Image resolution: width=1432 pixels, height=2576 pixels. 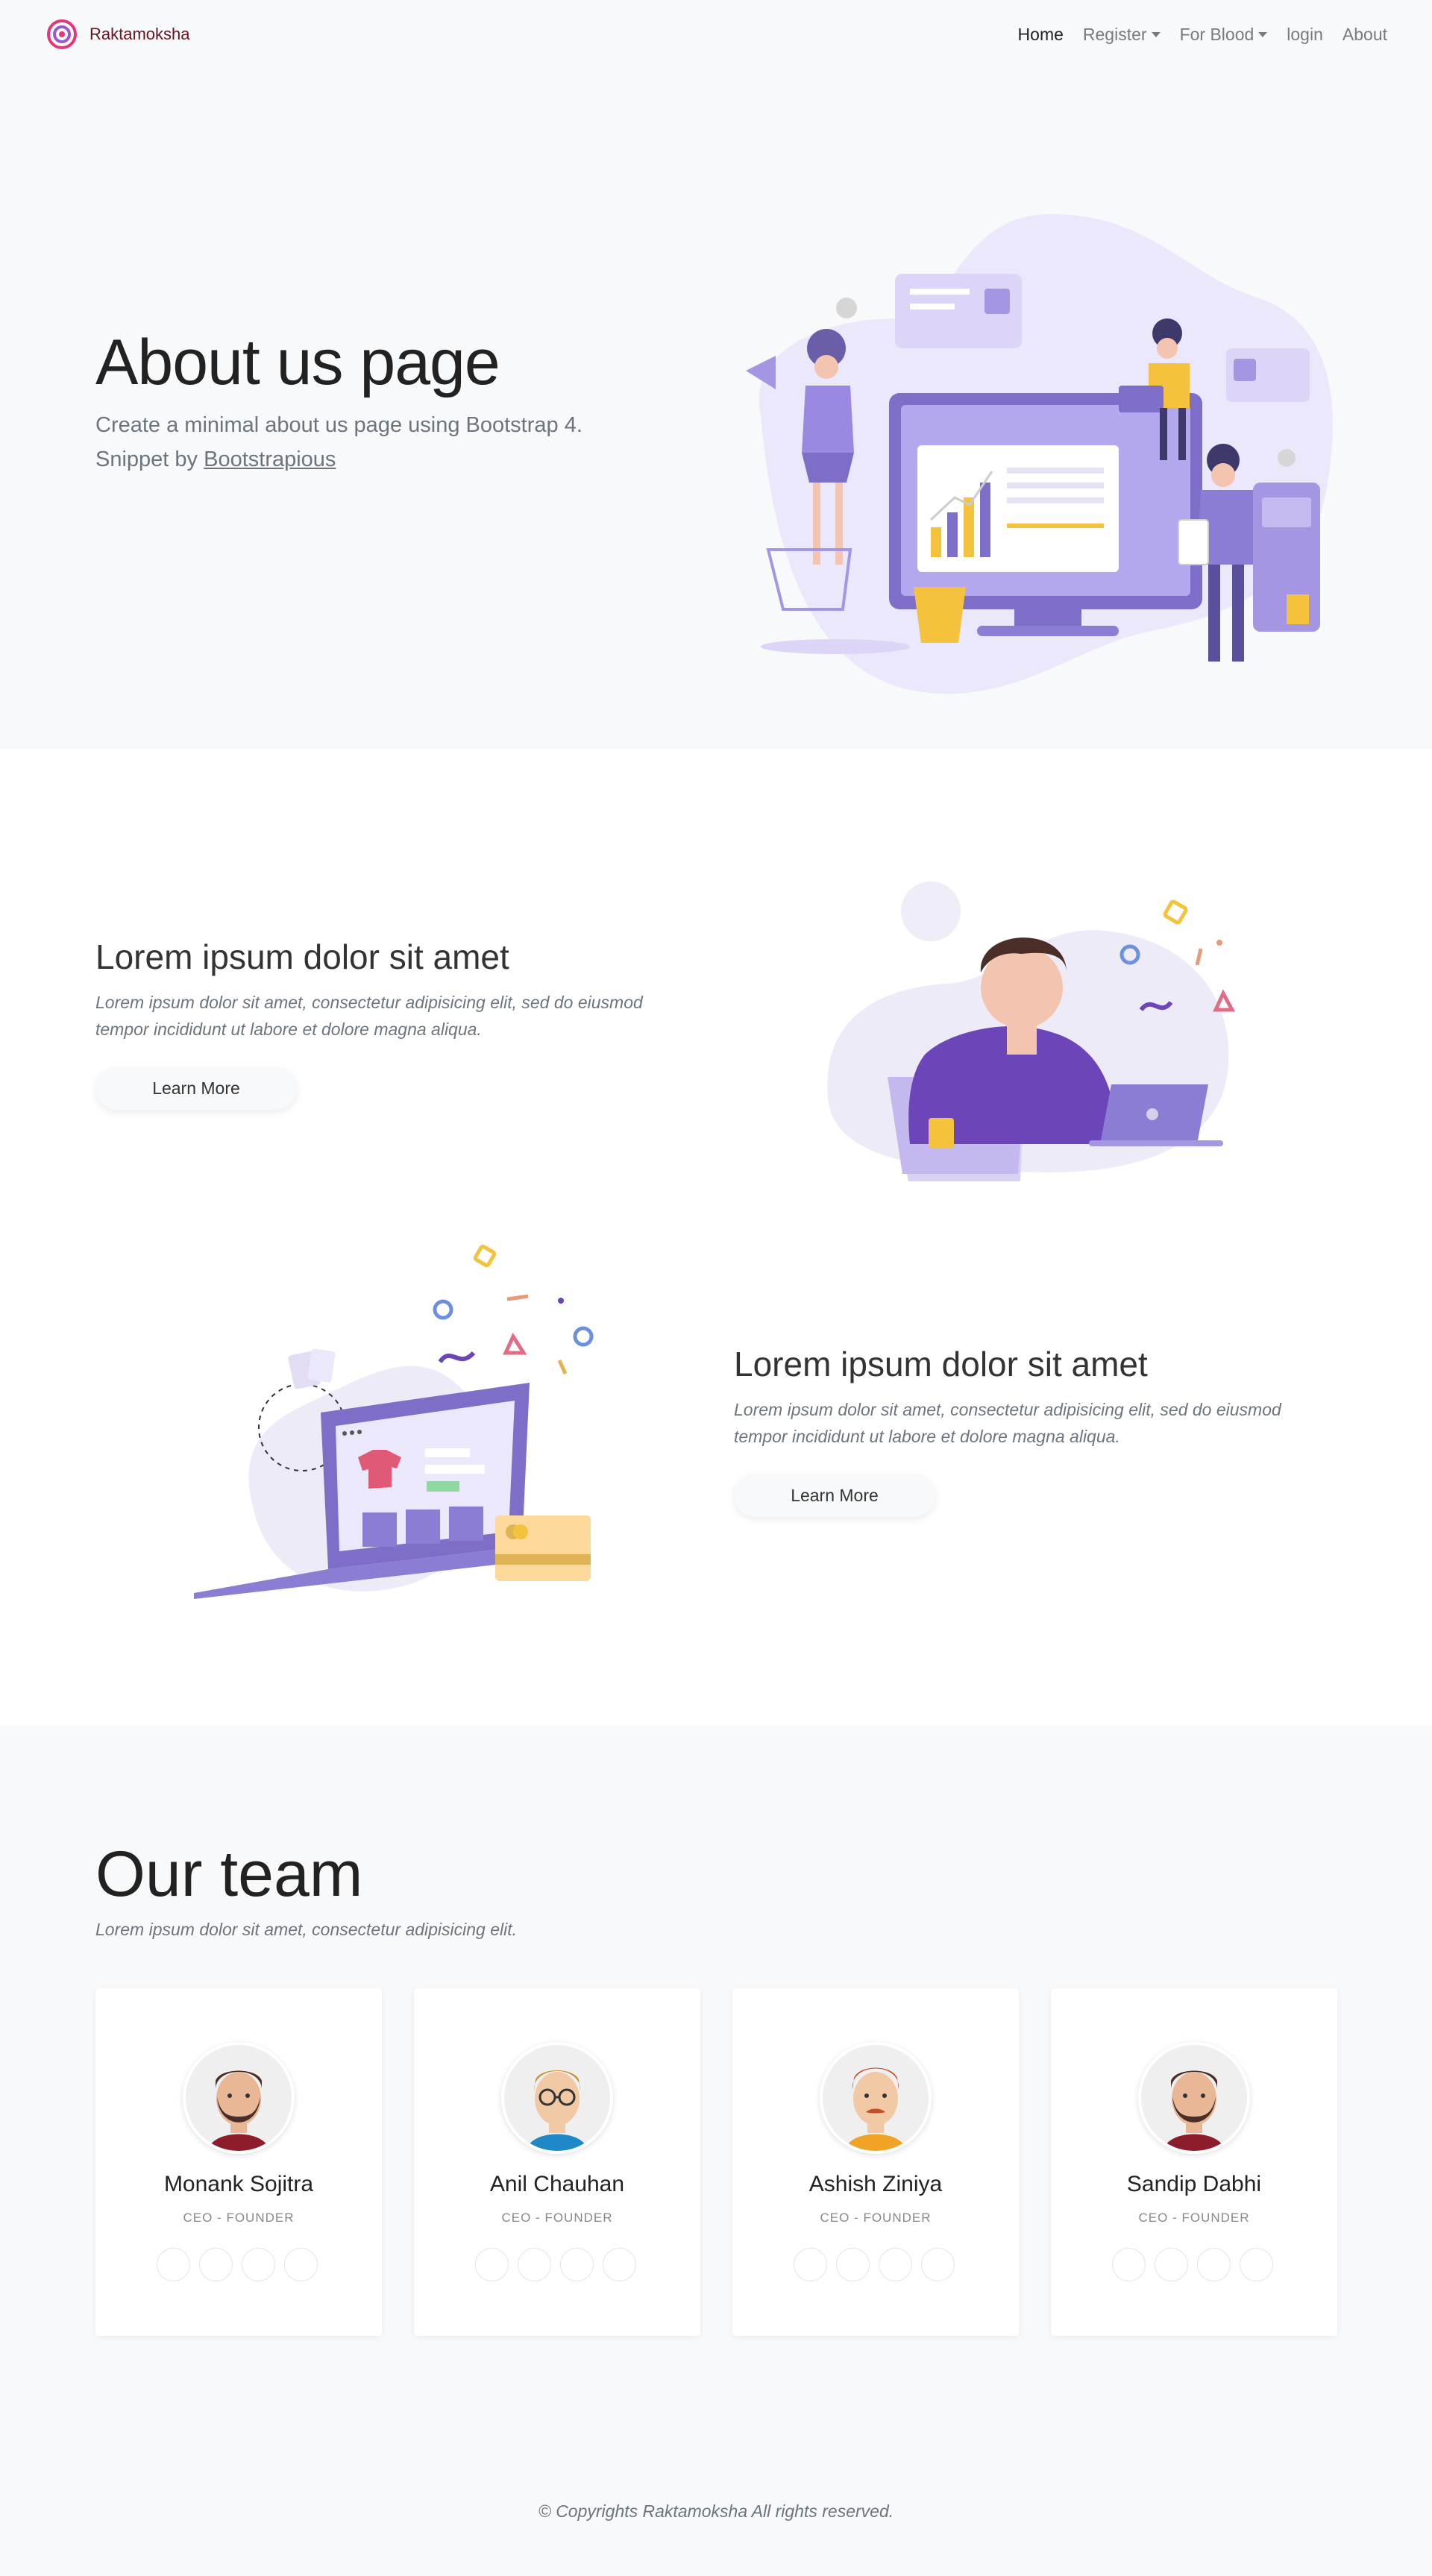 What do you see at coordinates (1216, 34) in the screenshot?
I see `nav-for-blood-label: For Blood` at bounding box center [1216, 34].